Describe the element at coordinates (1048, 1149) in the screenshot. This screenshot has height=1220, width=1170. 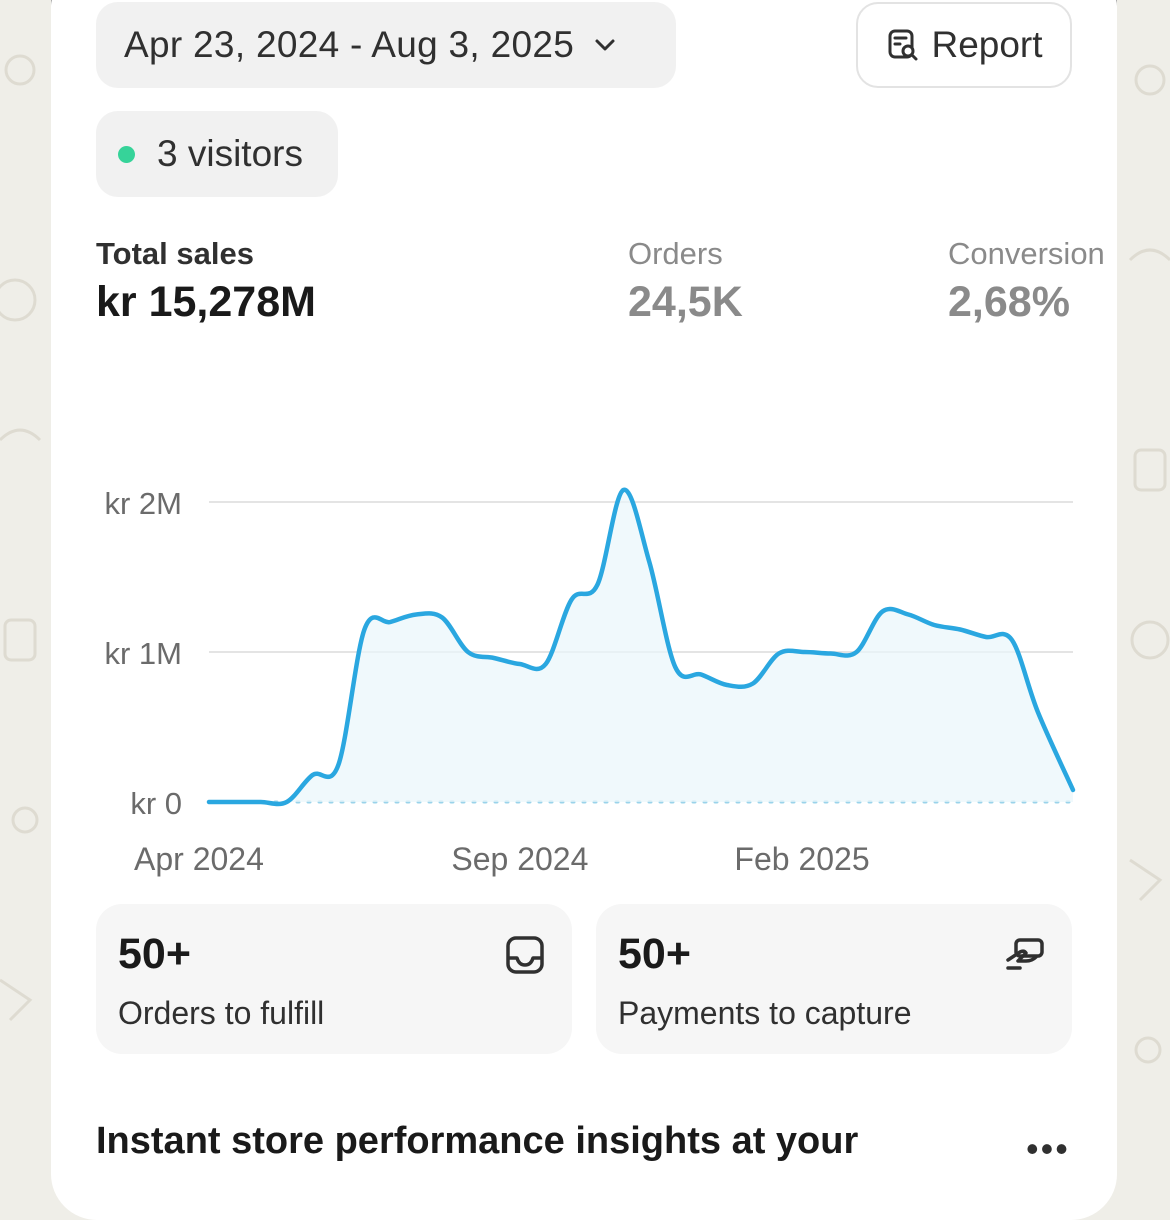
I see `more-menu-icon: •••` at that location.